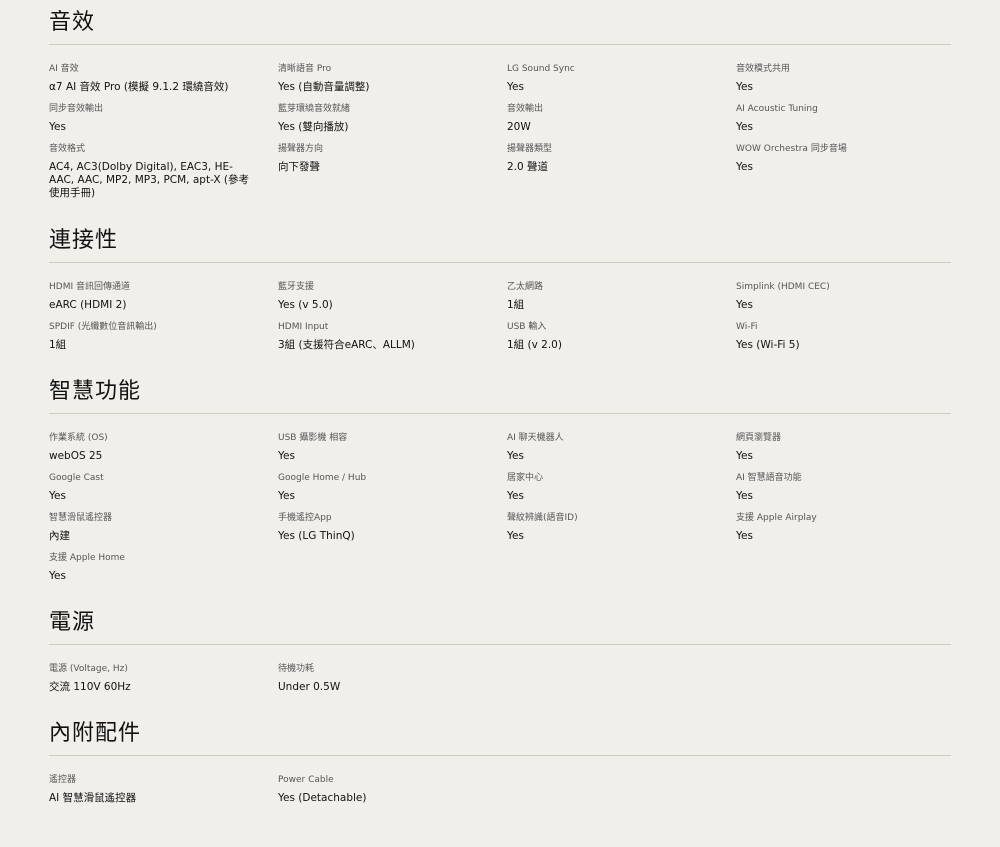 This screenshot has height=847, width=1000. Describe the element at coordinates (777, 109) in the screenshot. I see `spec-label: AI Acoustic Tuning` at that location.